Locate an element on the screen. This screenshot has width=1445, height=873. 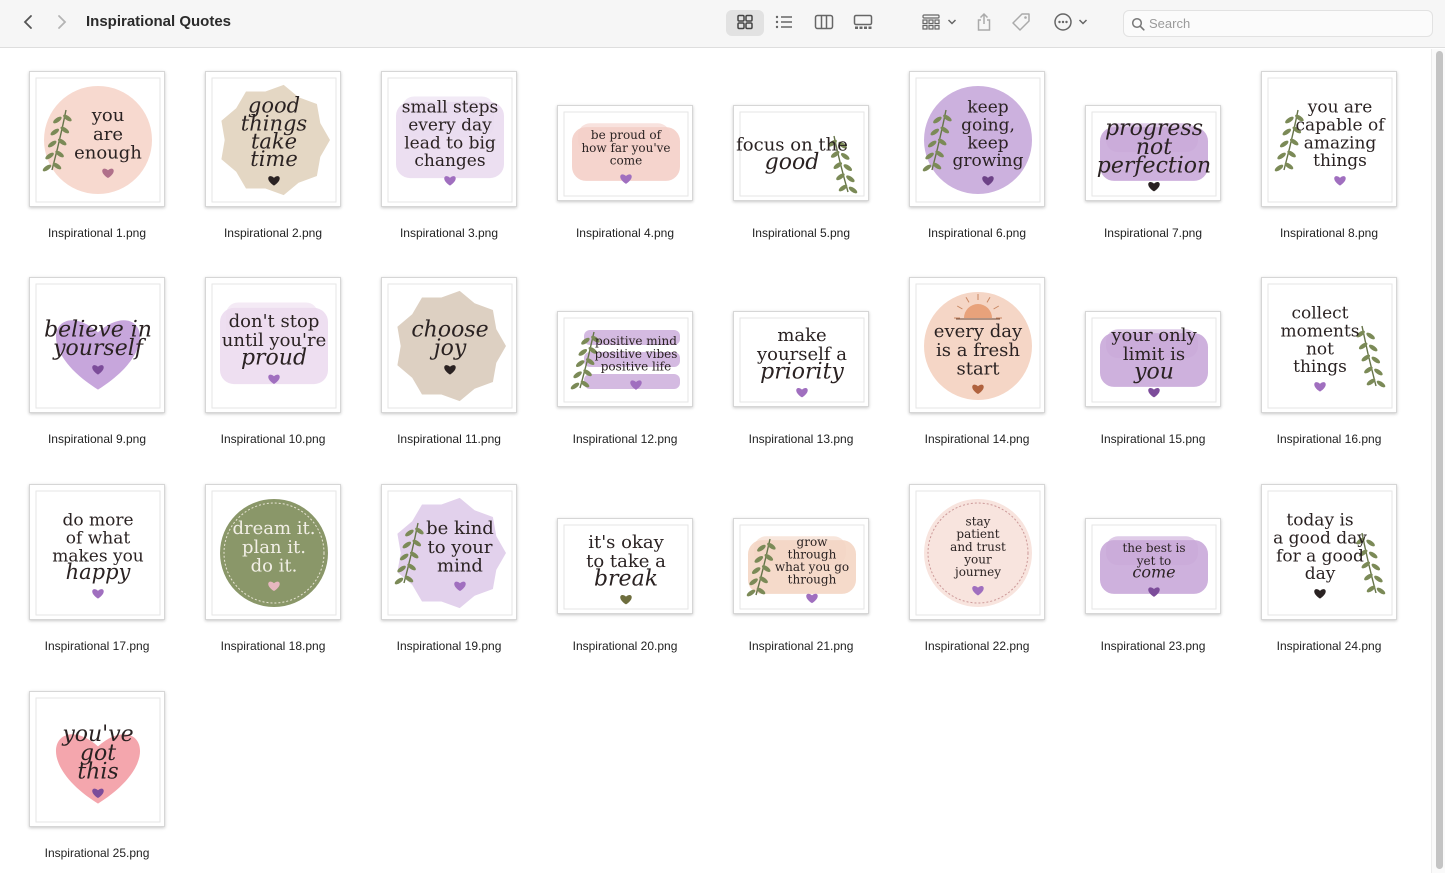
file-name-label: Inspirational 13.png is located at coordinates (801, 439).